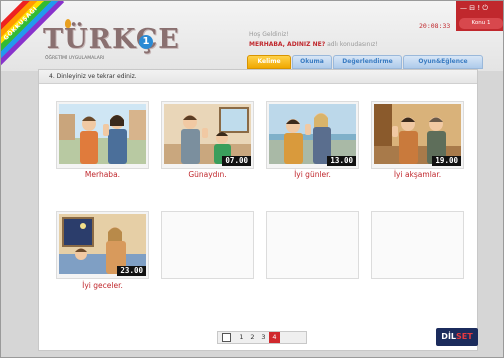  What do you see at coordinates (352, 44) in the screenshot?
I see `topic-suffix: adlı konudasınız!` at bounding box center [352, 44].